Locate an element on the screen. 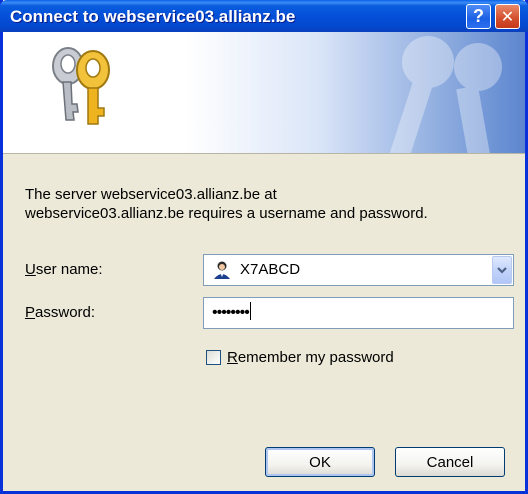  cancel-button: Cancel is located at coordinates (450, 462).